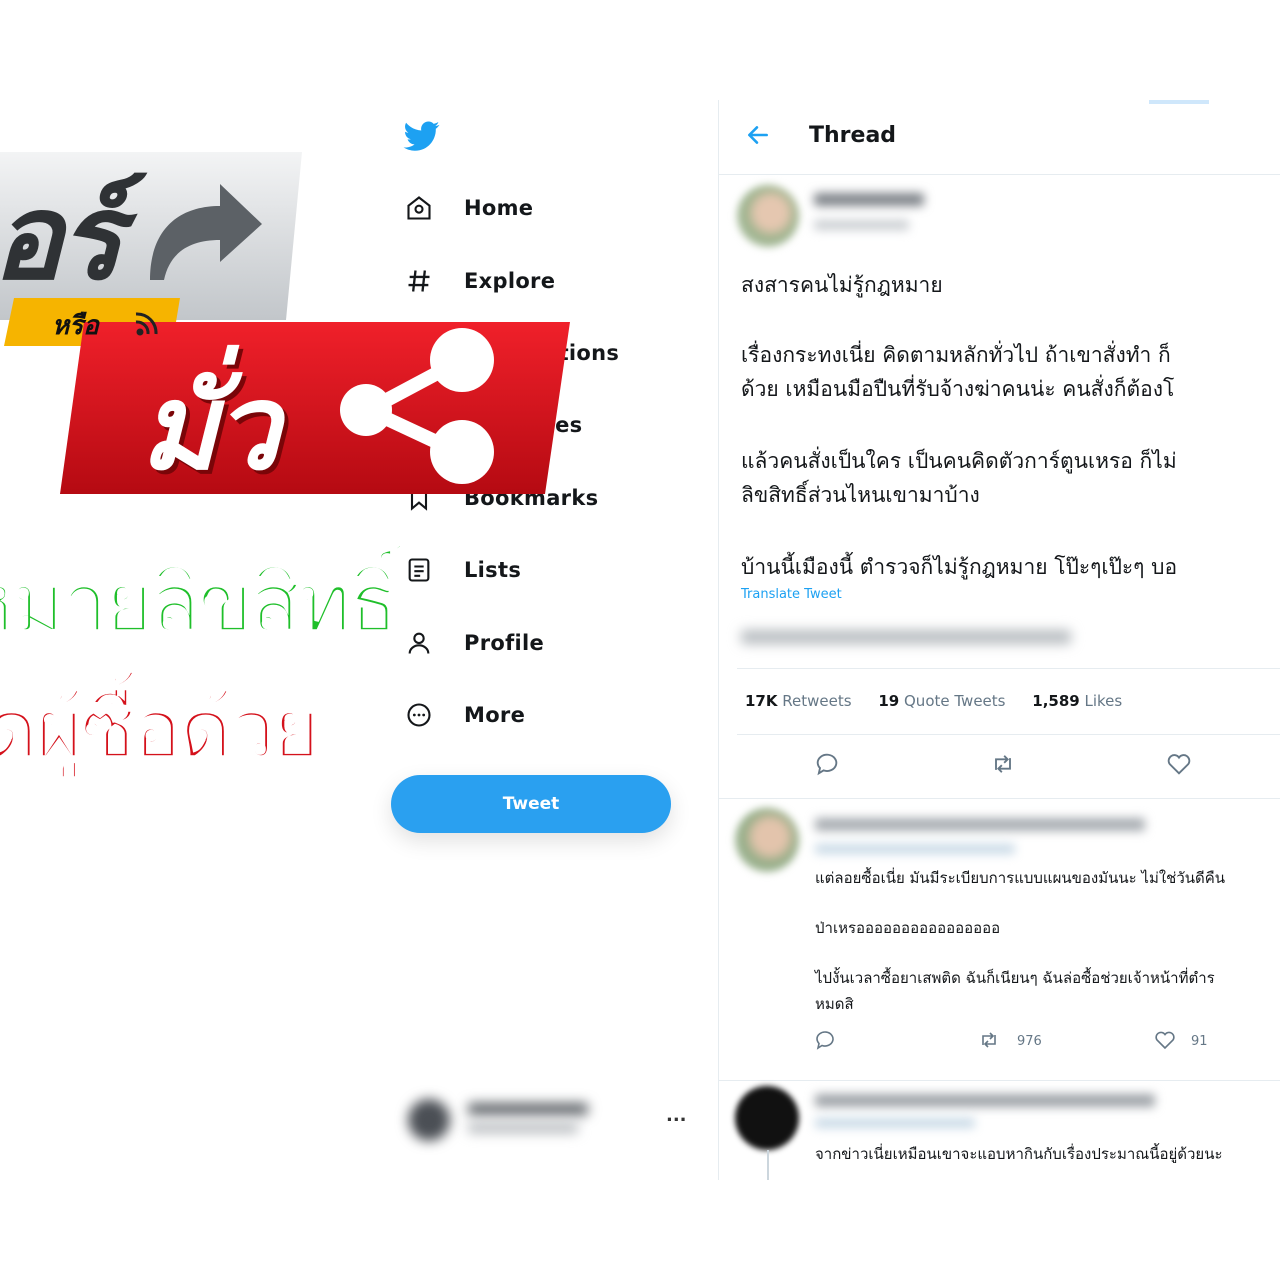  Describe the element at coordinates (853, 135) in the screenshot. I see `page-title: Thread` at that location.